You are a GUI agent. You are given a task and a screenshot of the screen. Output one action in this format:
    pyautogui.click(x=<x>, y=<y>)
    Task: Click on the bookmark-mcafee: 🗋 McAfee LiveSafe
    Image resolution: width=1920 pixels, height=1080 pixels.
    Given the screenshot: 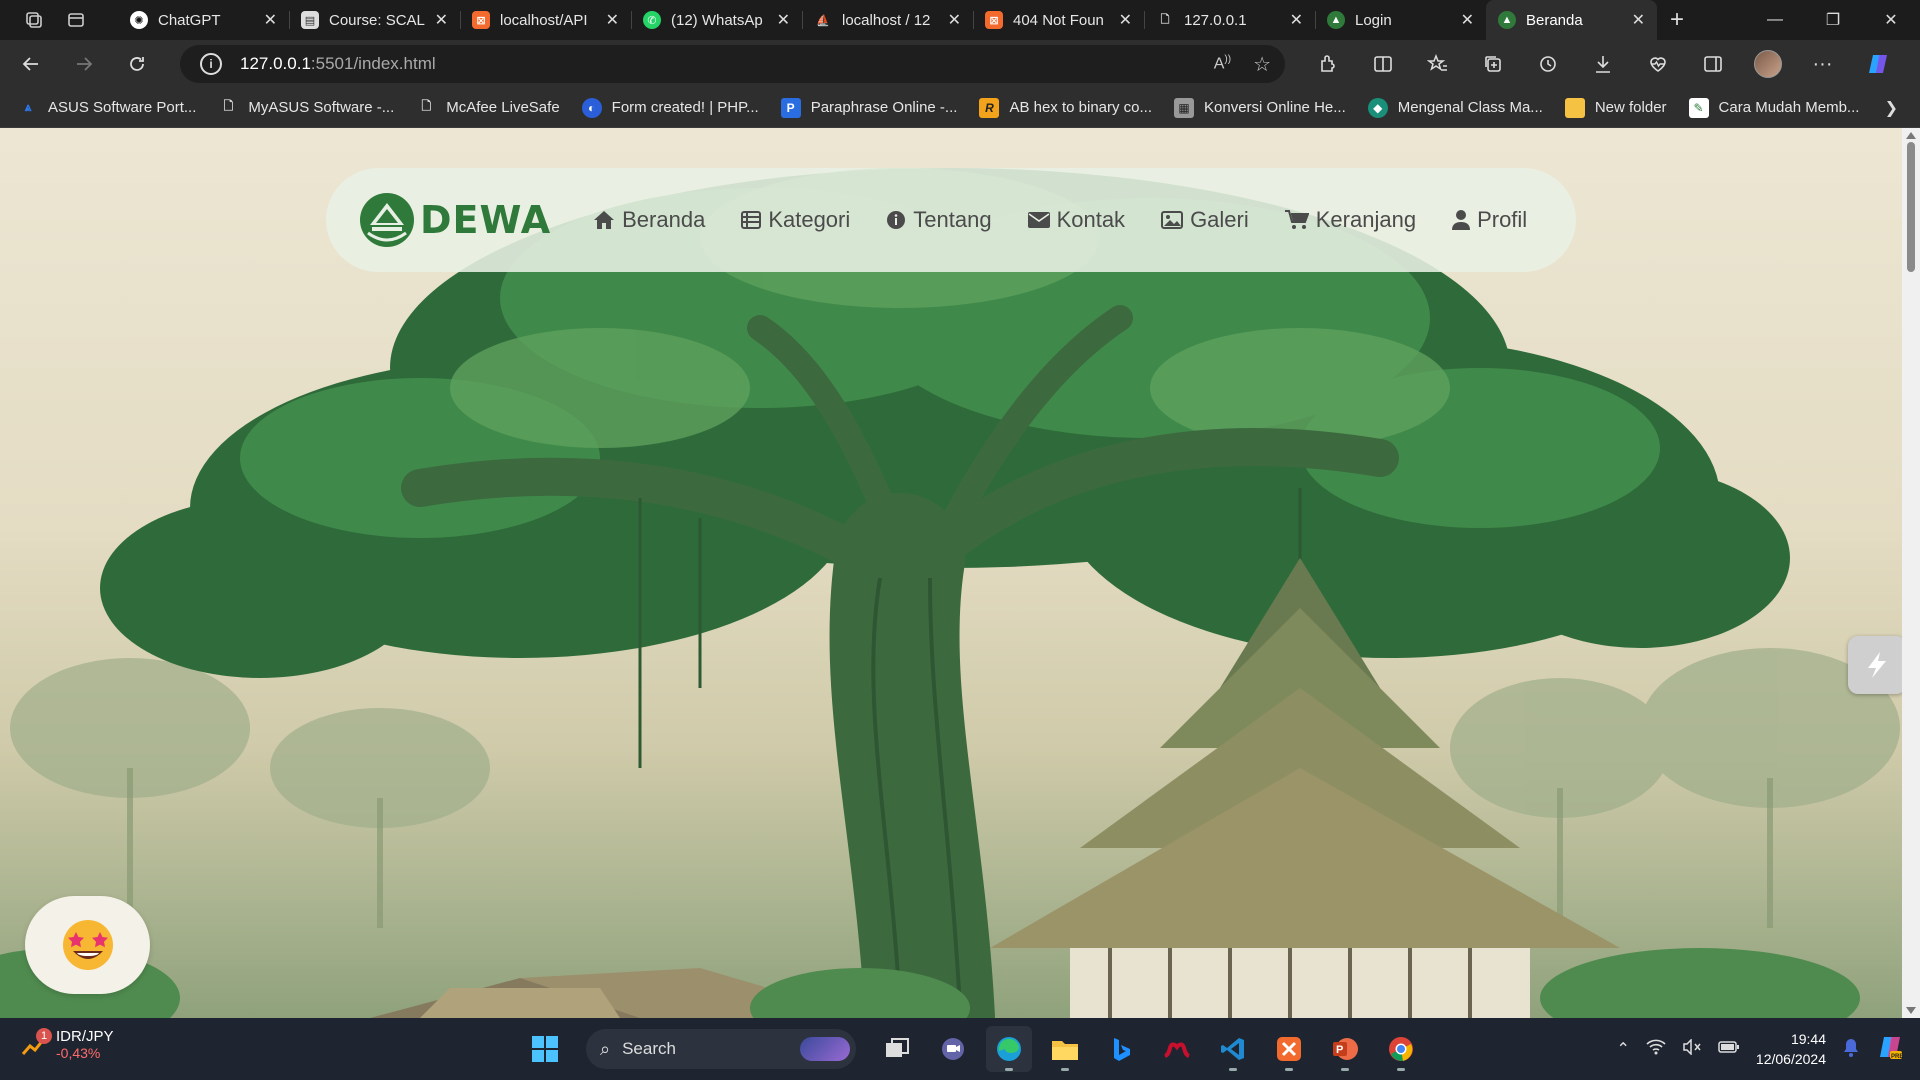 What is the action you would take?
    pyautogui.click(x=487, y=108)
    